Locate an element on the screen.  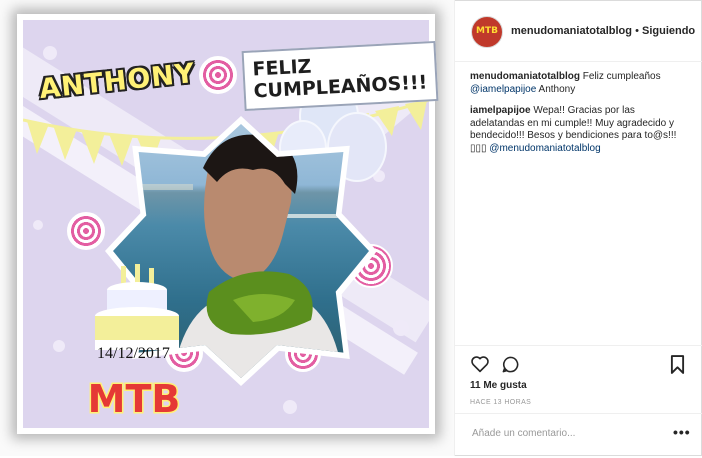
username-link: menudomaniatotalblog is located at coordinates (571, 31).